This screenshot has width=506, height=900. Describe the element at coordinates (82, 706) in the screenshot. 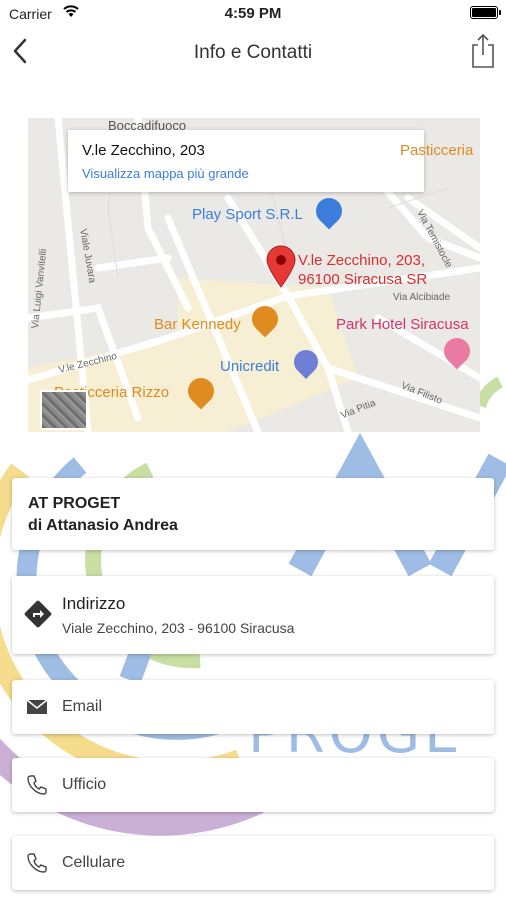

I see `email-label: Email` at that location.